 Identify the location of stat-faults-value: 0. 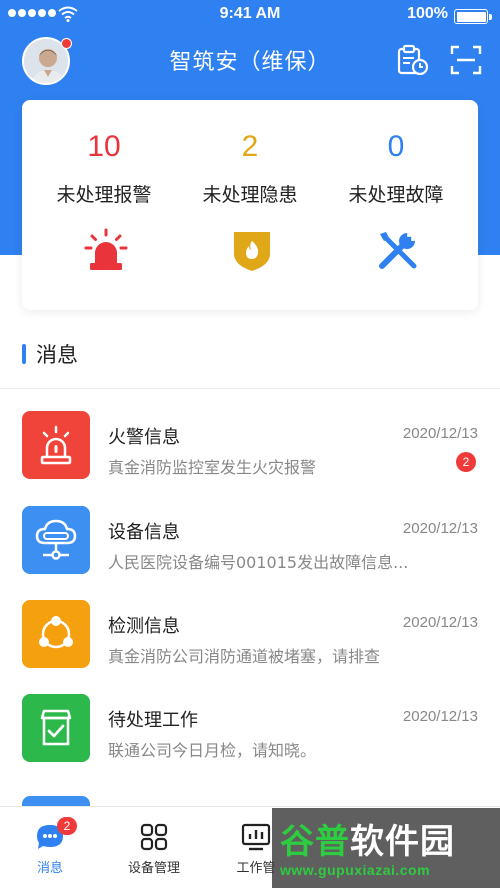
(396, 146).